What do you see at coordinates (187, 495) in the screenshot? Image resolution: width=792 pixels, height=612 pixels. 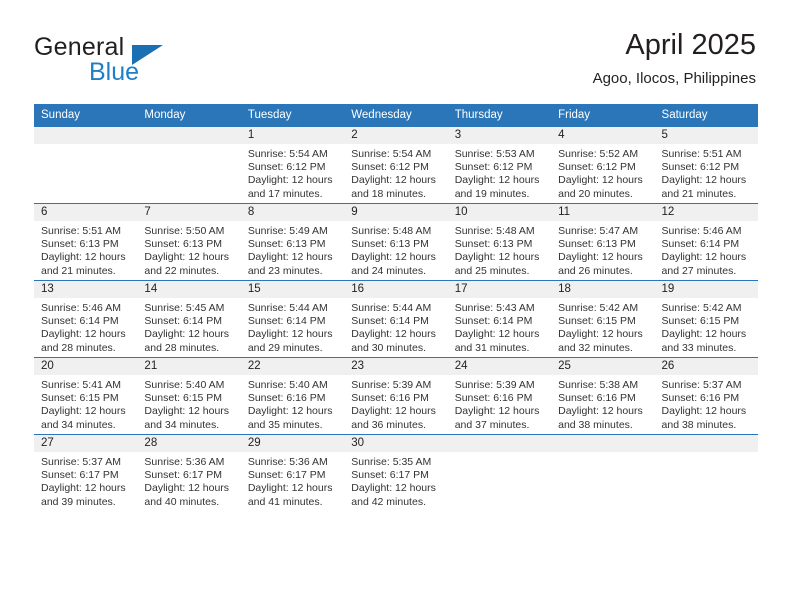 I see `daylight-text: Daylight: 12 hours and 40 minutes.` at bounding box center [187, 495].